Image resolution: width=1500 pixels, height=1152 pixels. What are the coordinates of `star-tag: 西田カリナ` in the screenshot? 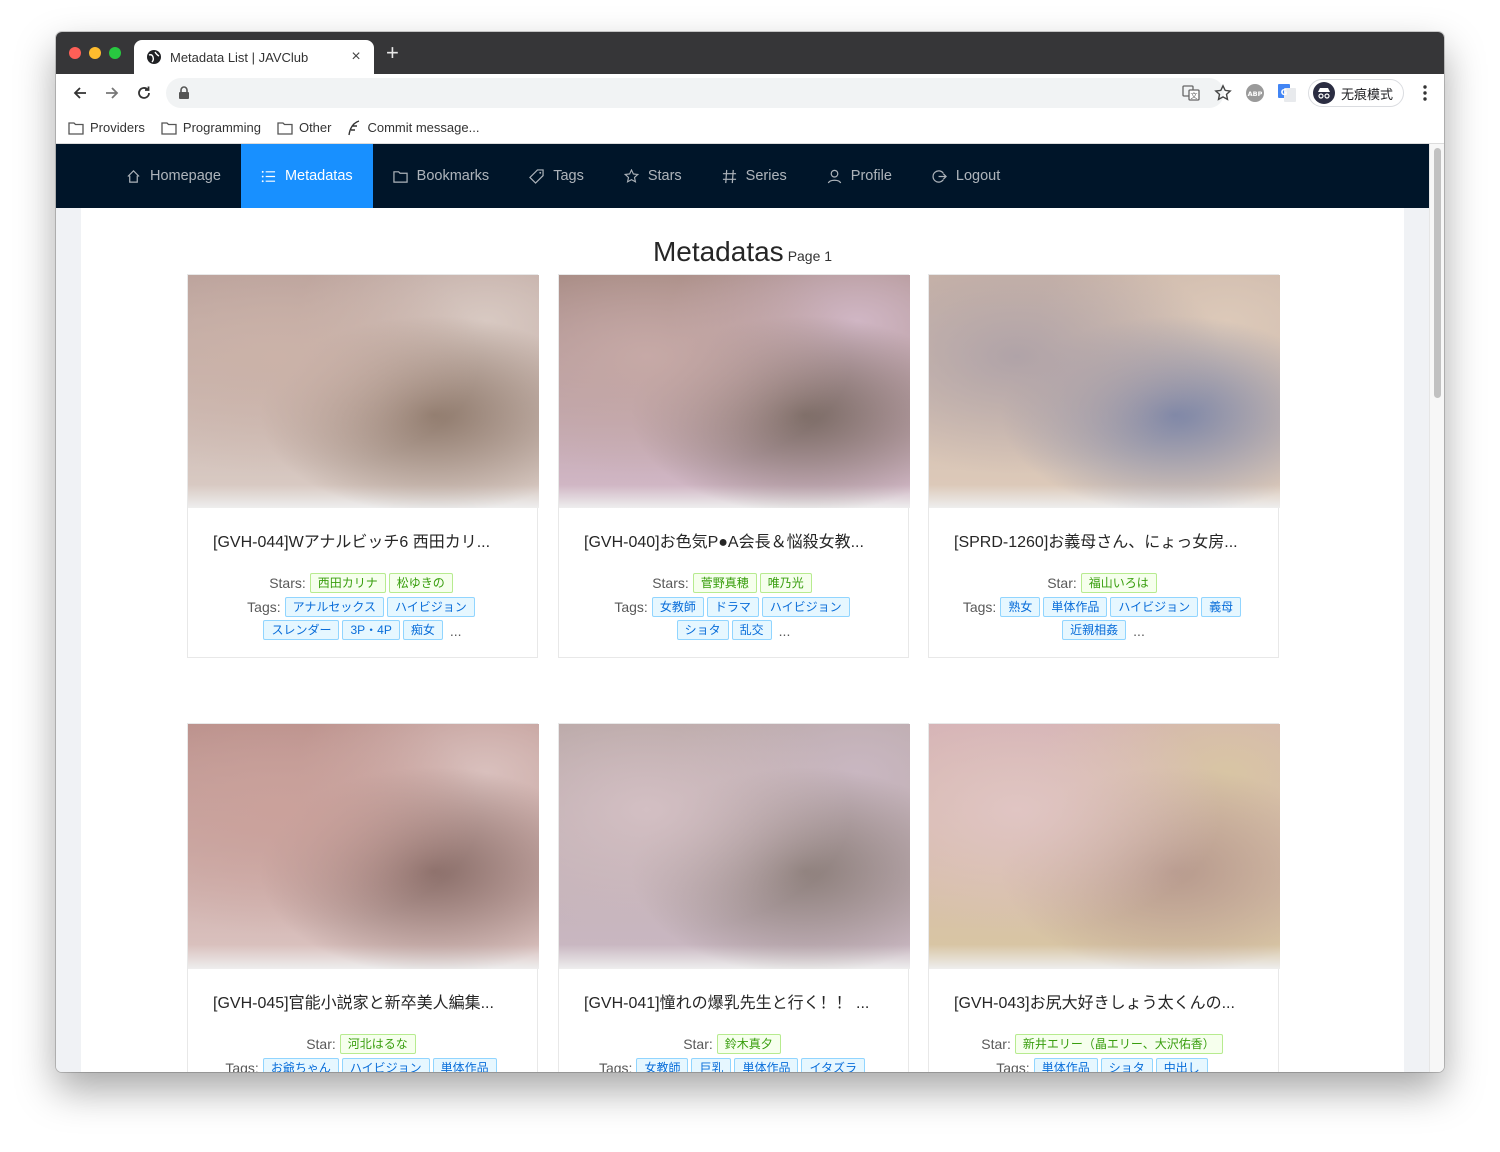 It's located at (347, 582).